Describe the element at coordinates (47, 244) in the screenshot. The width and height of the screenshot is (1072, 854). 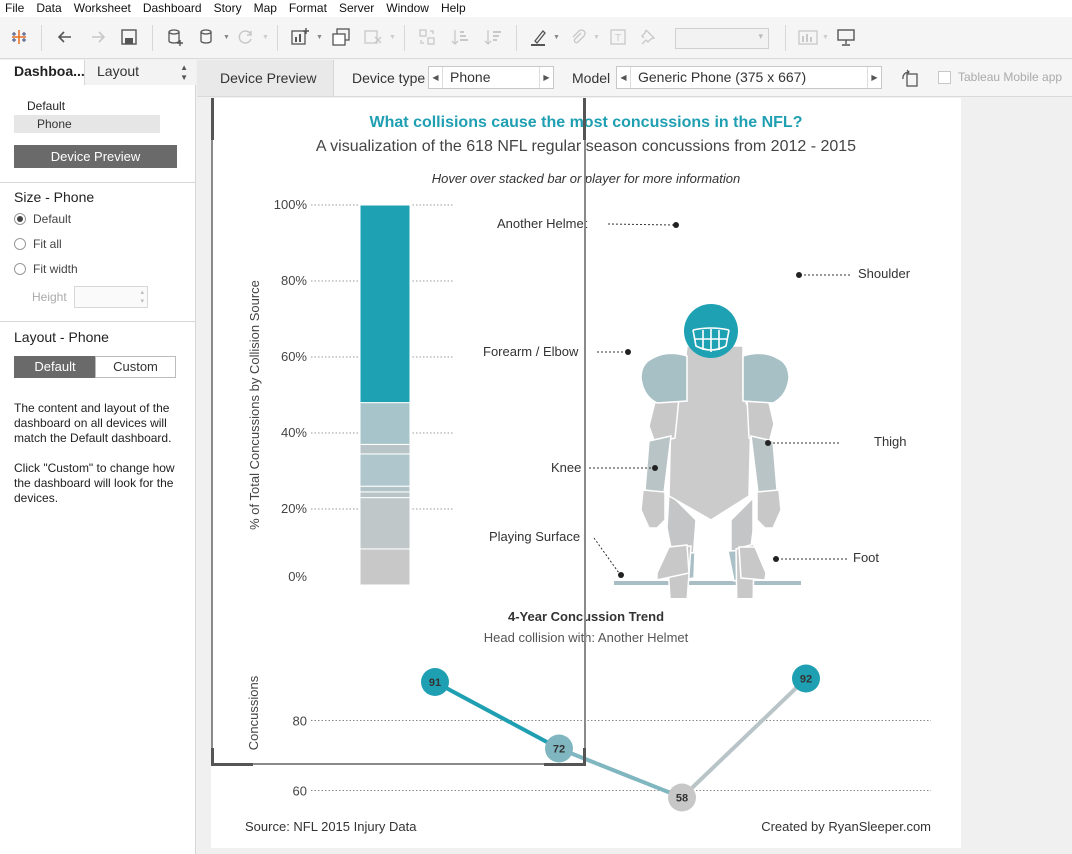
I see `size-option-fit-all-label: Fit all` at that location.